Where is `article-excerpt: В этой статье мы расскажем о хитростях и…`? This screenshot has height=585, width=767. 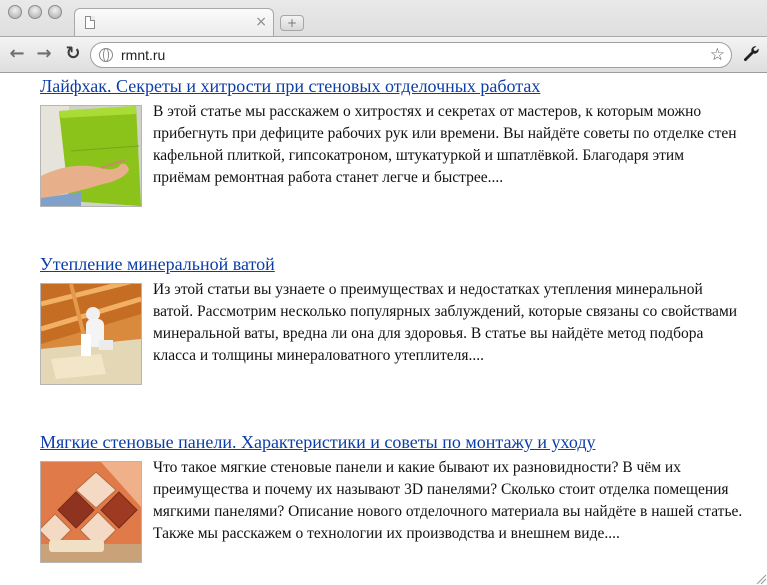
article-excerpt: В этой статье мы расскажем о хитростях и… is located at coordinates (445, 144).